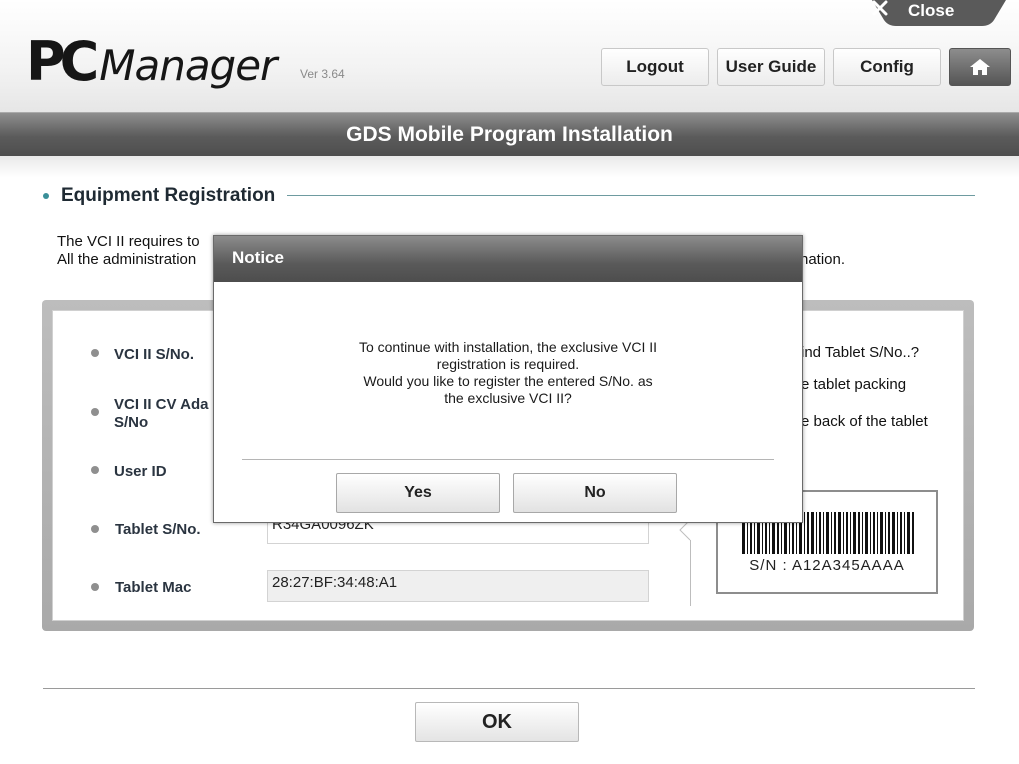  What do you see at coordinates (864, 421) in the screenshot?
I see `help-text-back: e back of the tablet` at bounding box center [864, 421].